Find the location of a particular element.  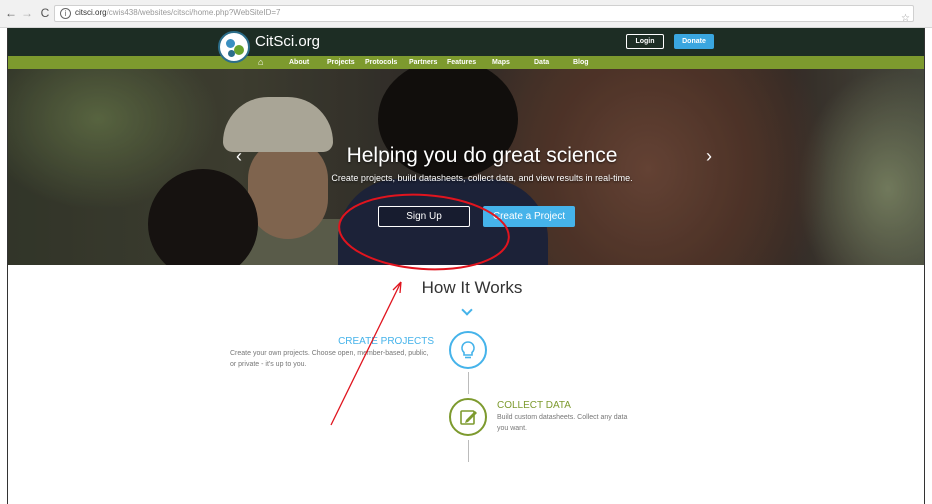

collect-data-title: COLLECT DATA is located at coordinates (534, 405).